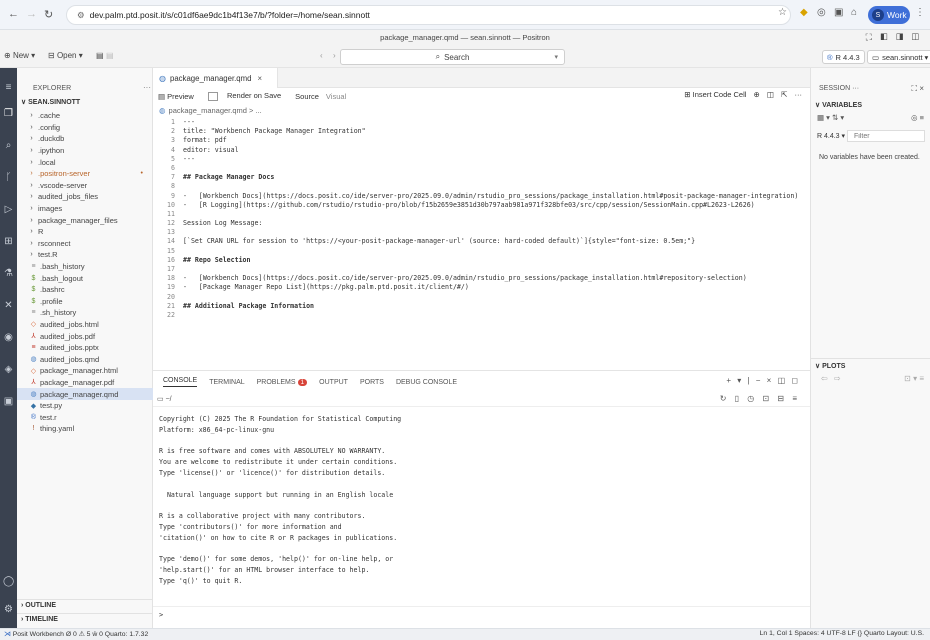 This screenshot has width=930, height=640. I want to click on tree-item: ≡ .bash_history, so click(85, 267).